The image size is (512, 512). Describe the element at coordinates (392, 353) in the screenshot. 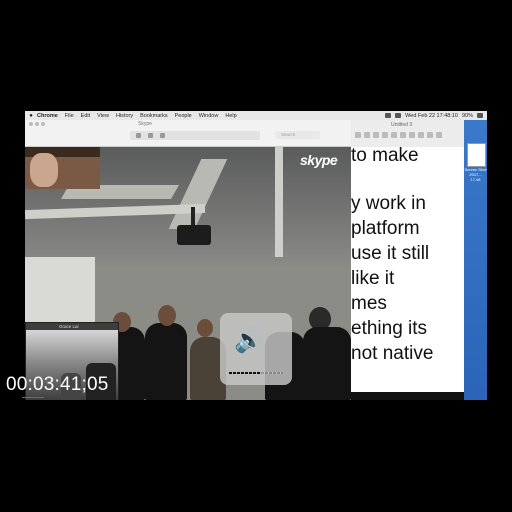

I see `document-line: not native` at that location.